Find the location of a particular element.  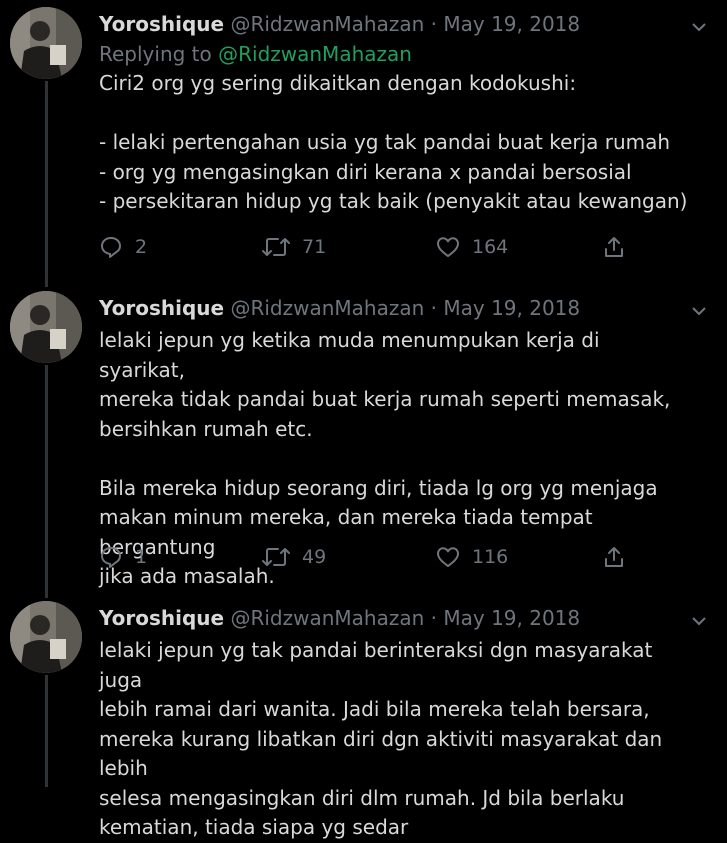

reply-button: 1 is located at coordinates (123, 557).